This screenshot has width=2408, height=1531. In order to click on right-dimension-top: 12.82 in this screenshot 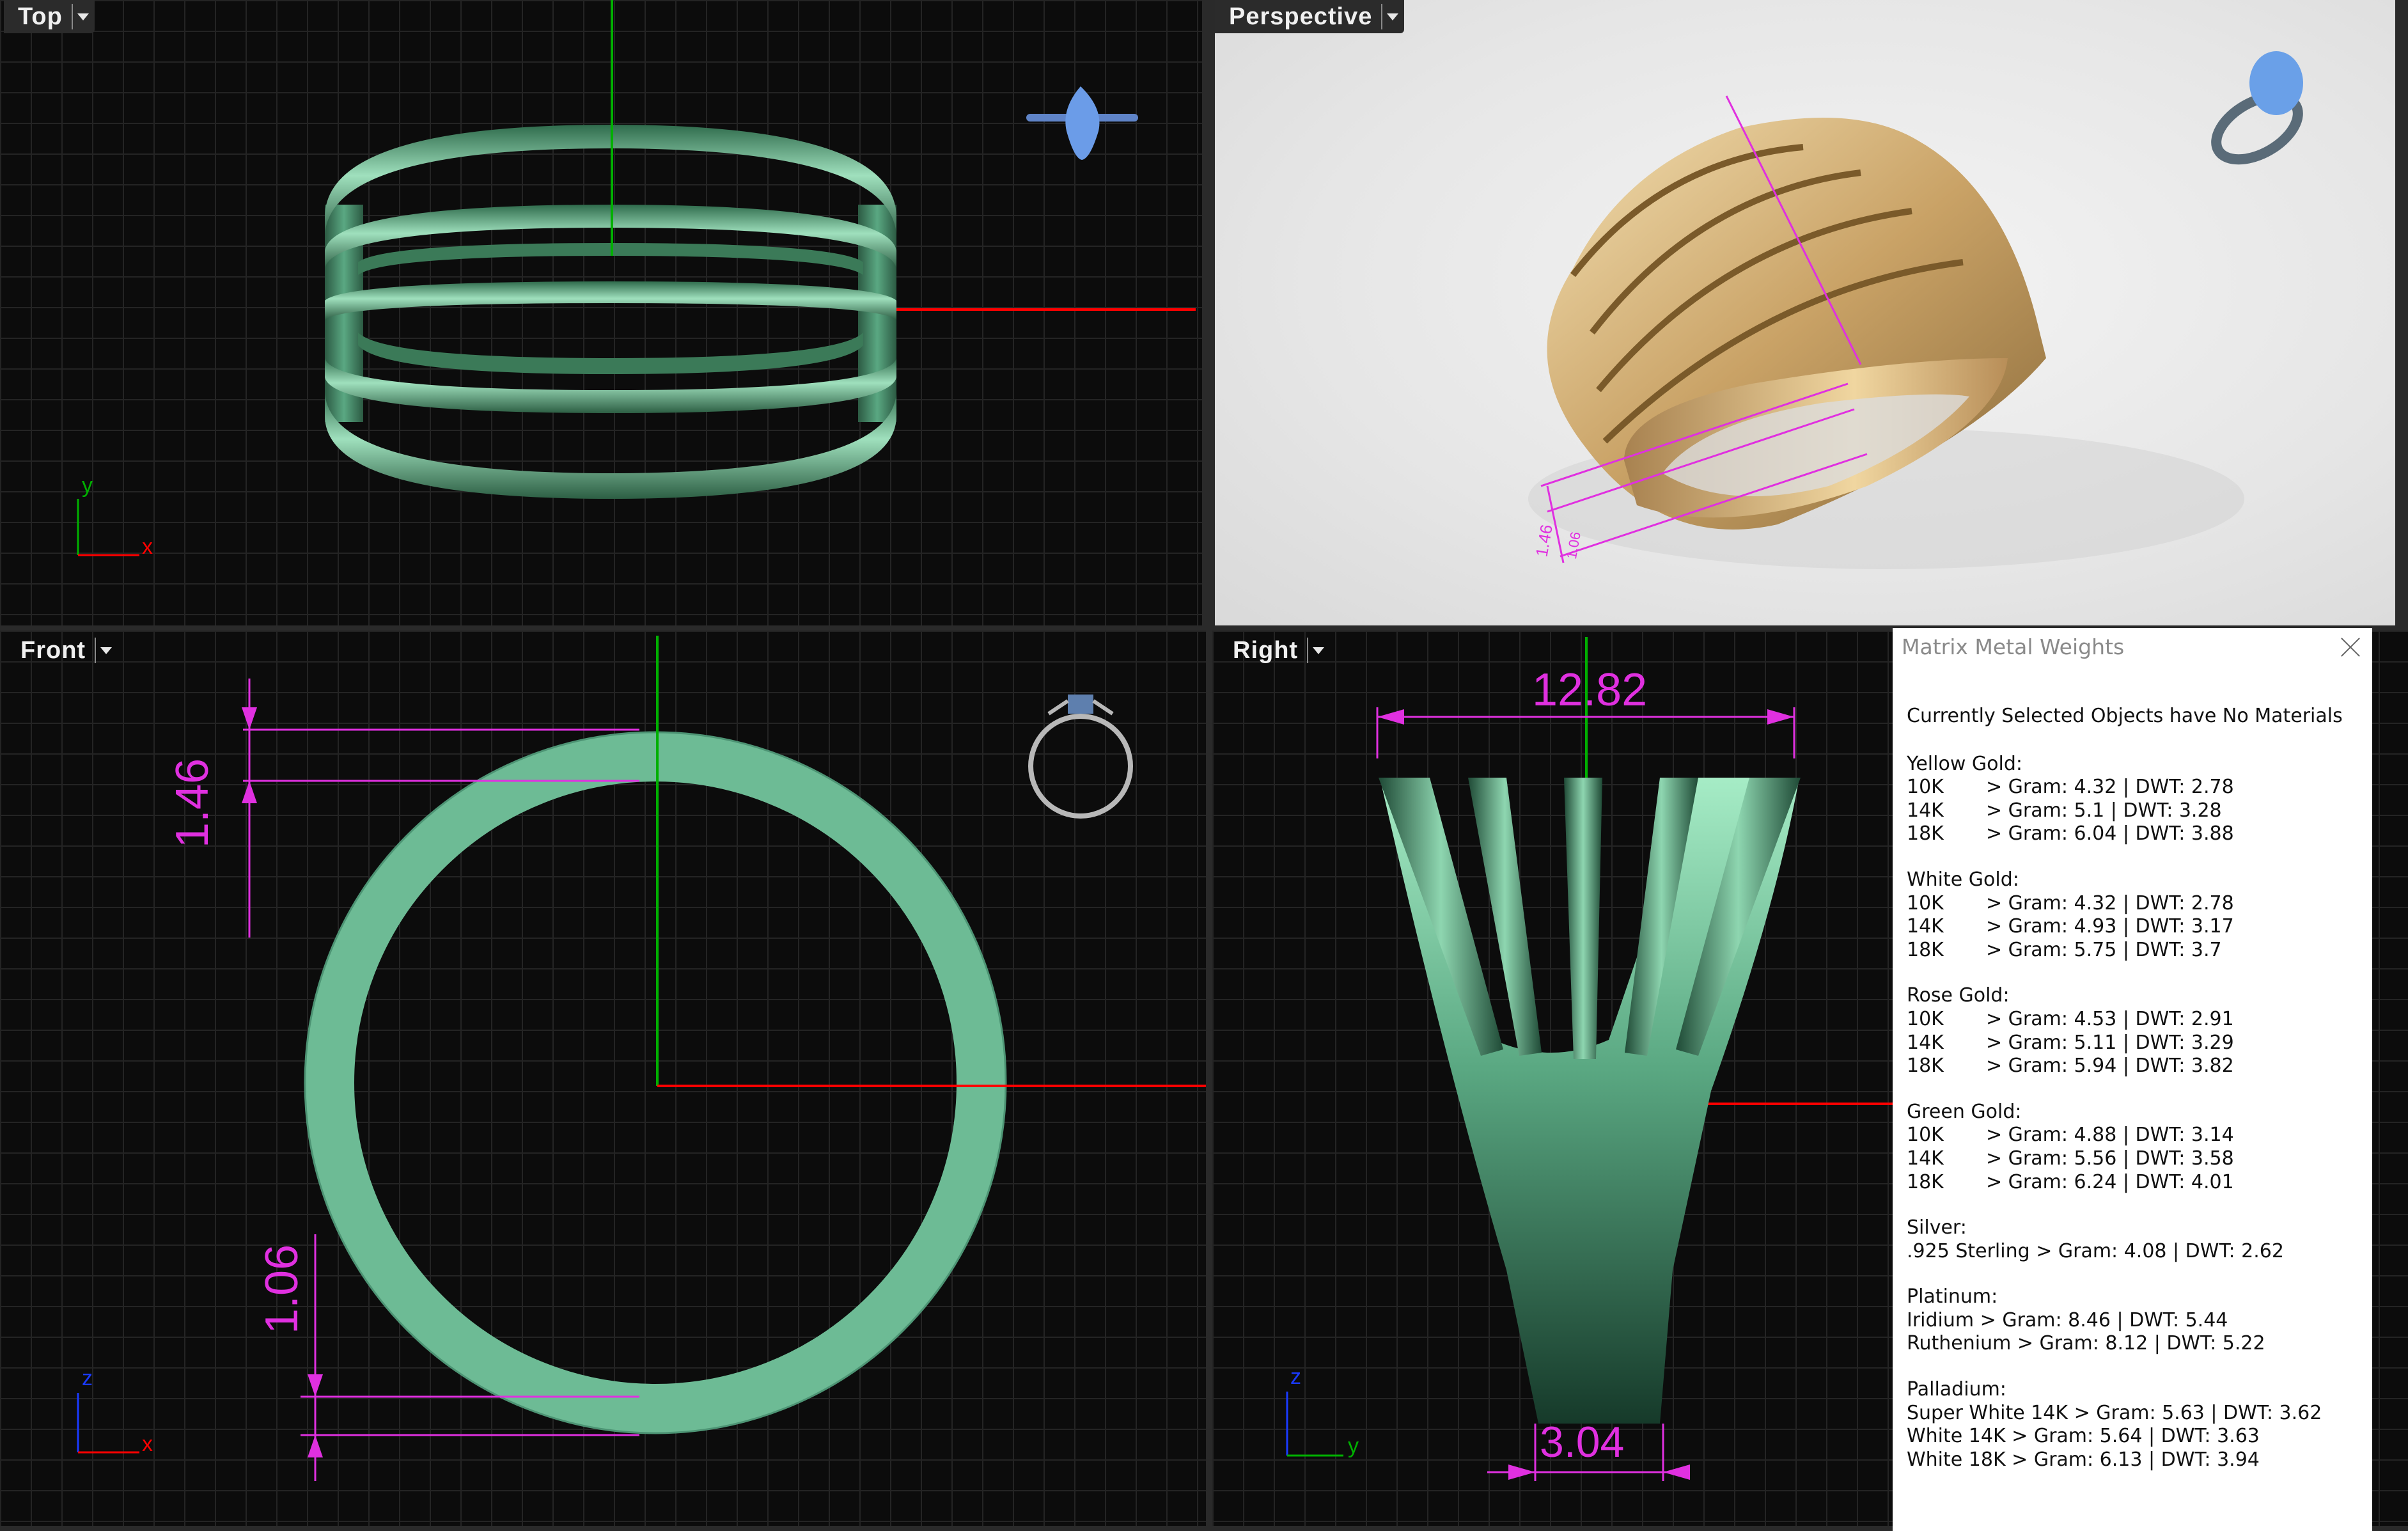, I will do `click(1590, 690)`.